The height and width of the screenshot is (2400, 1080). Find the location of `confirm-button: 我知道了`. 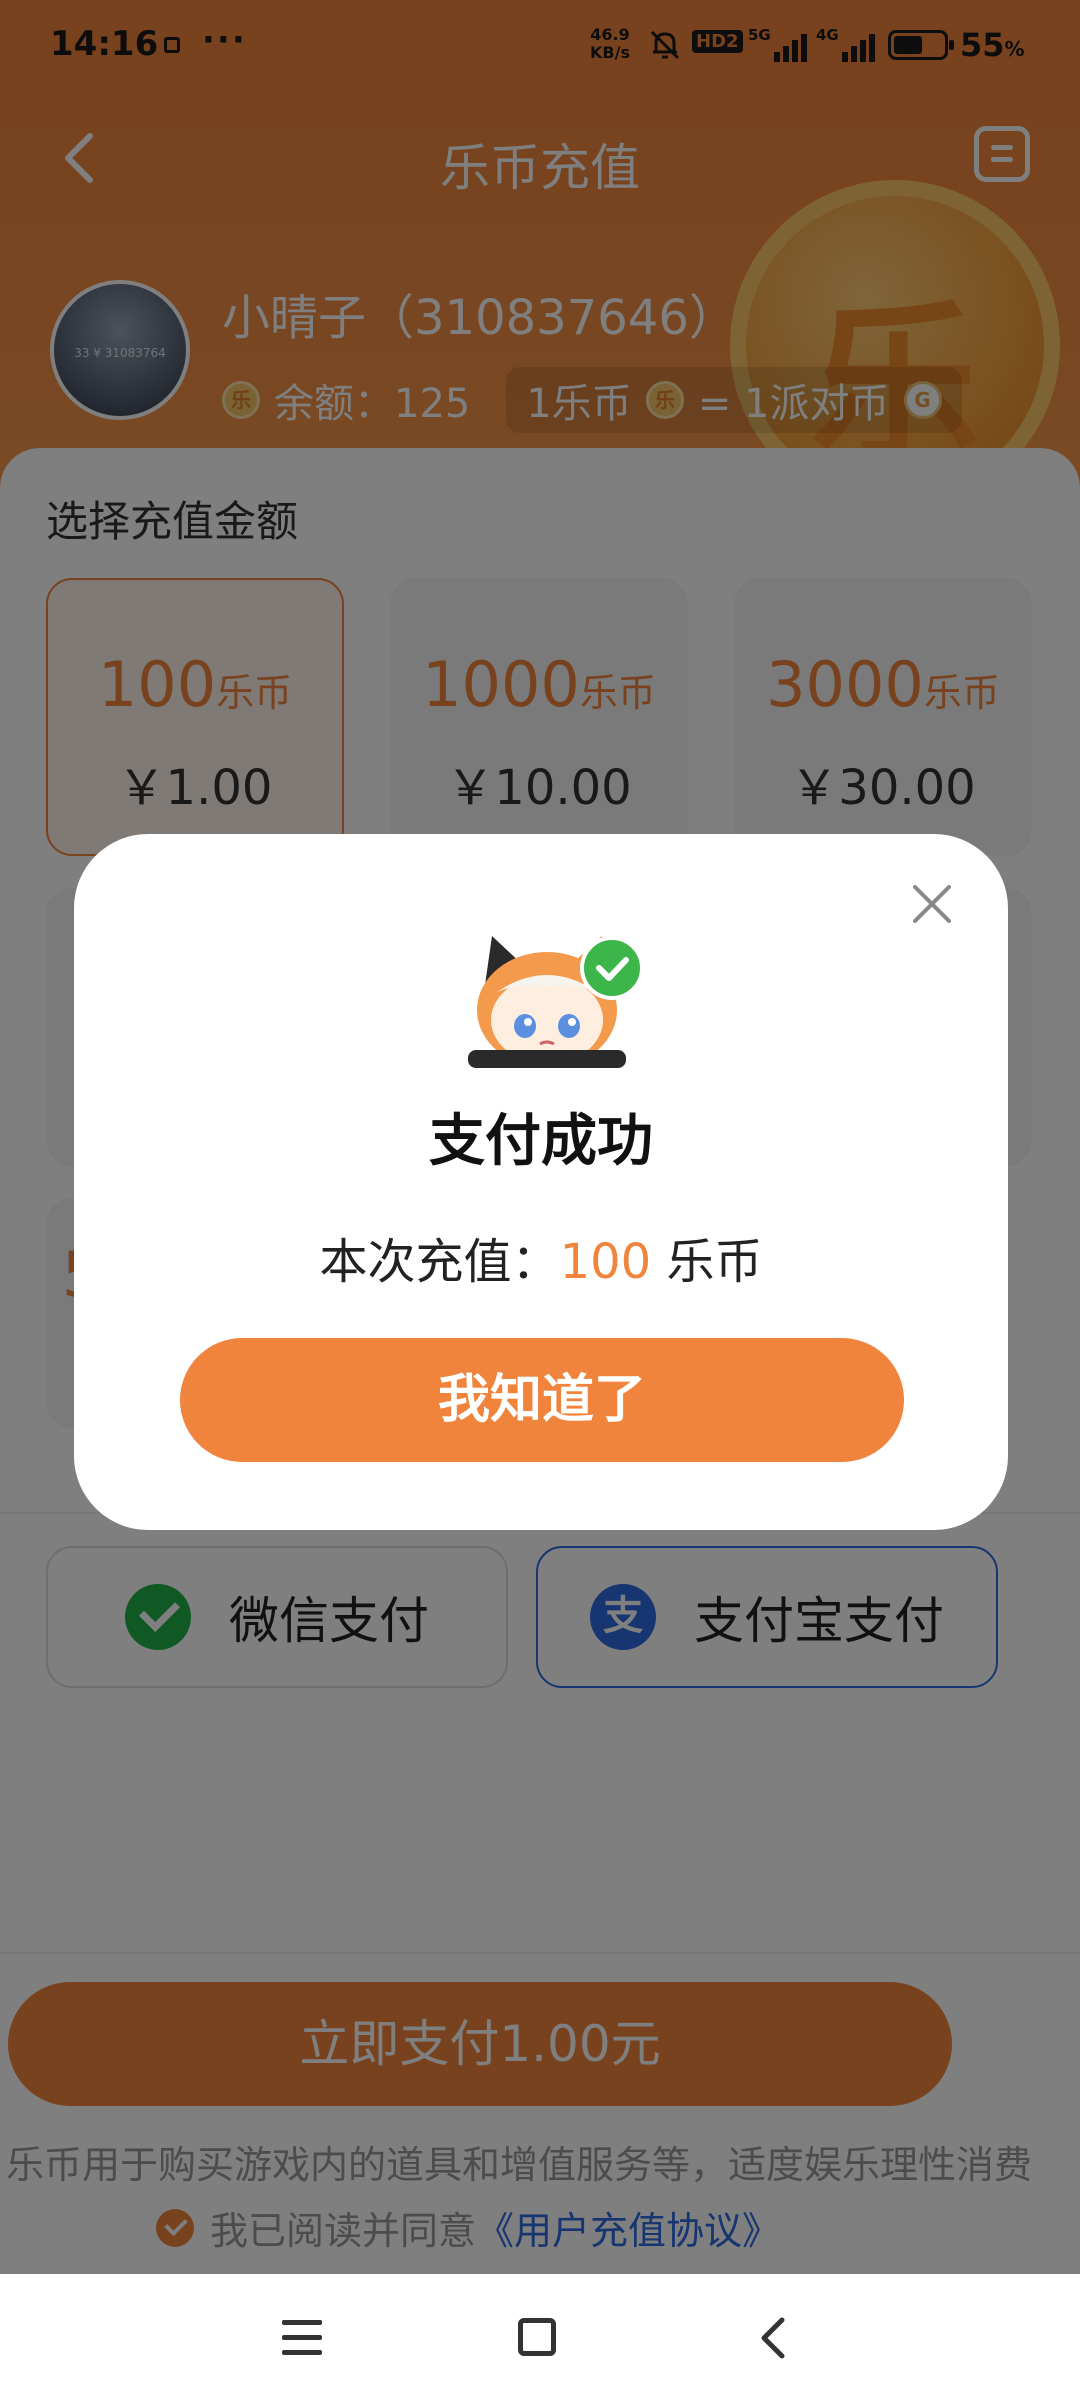

confirm-button: 我知道了 is located at coordinates (542, 1400).